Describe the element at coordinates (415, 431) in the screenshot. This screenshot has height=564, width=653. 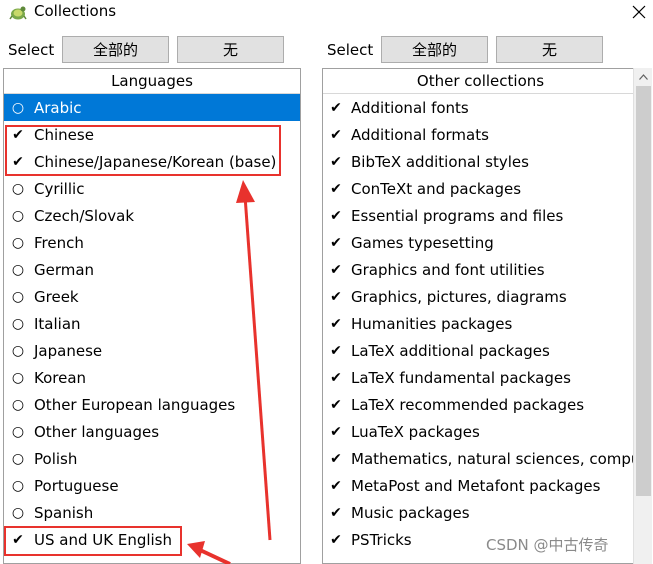
I see `list-item-label: LuaTeX packages` at that location.